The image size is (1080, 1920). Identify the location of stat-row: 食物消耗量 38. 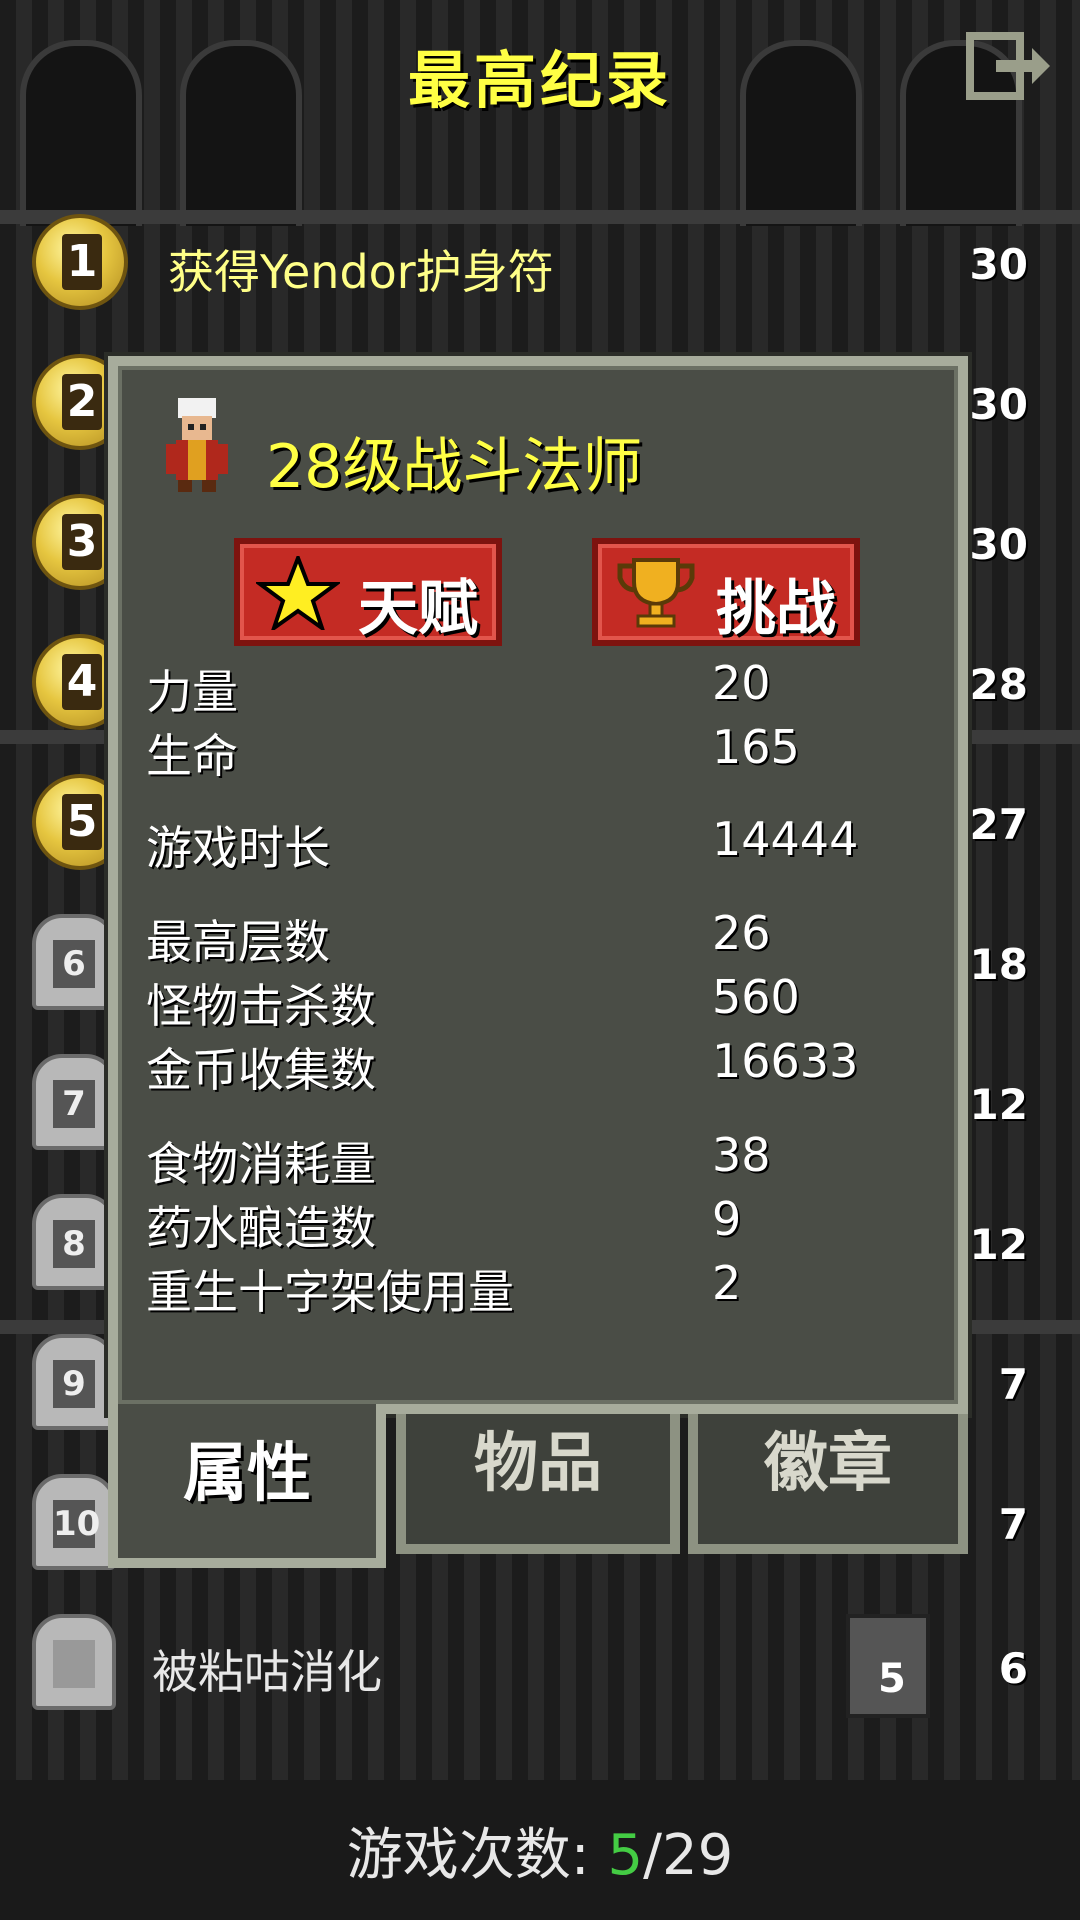
(536, 1160).